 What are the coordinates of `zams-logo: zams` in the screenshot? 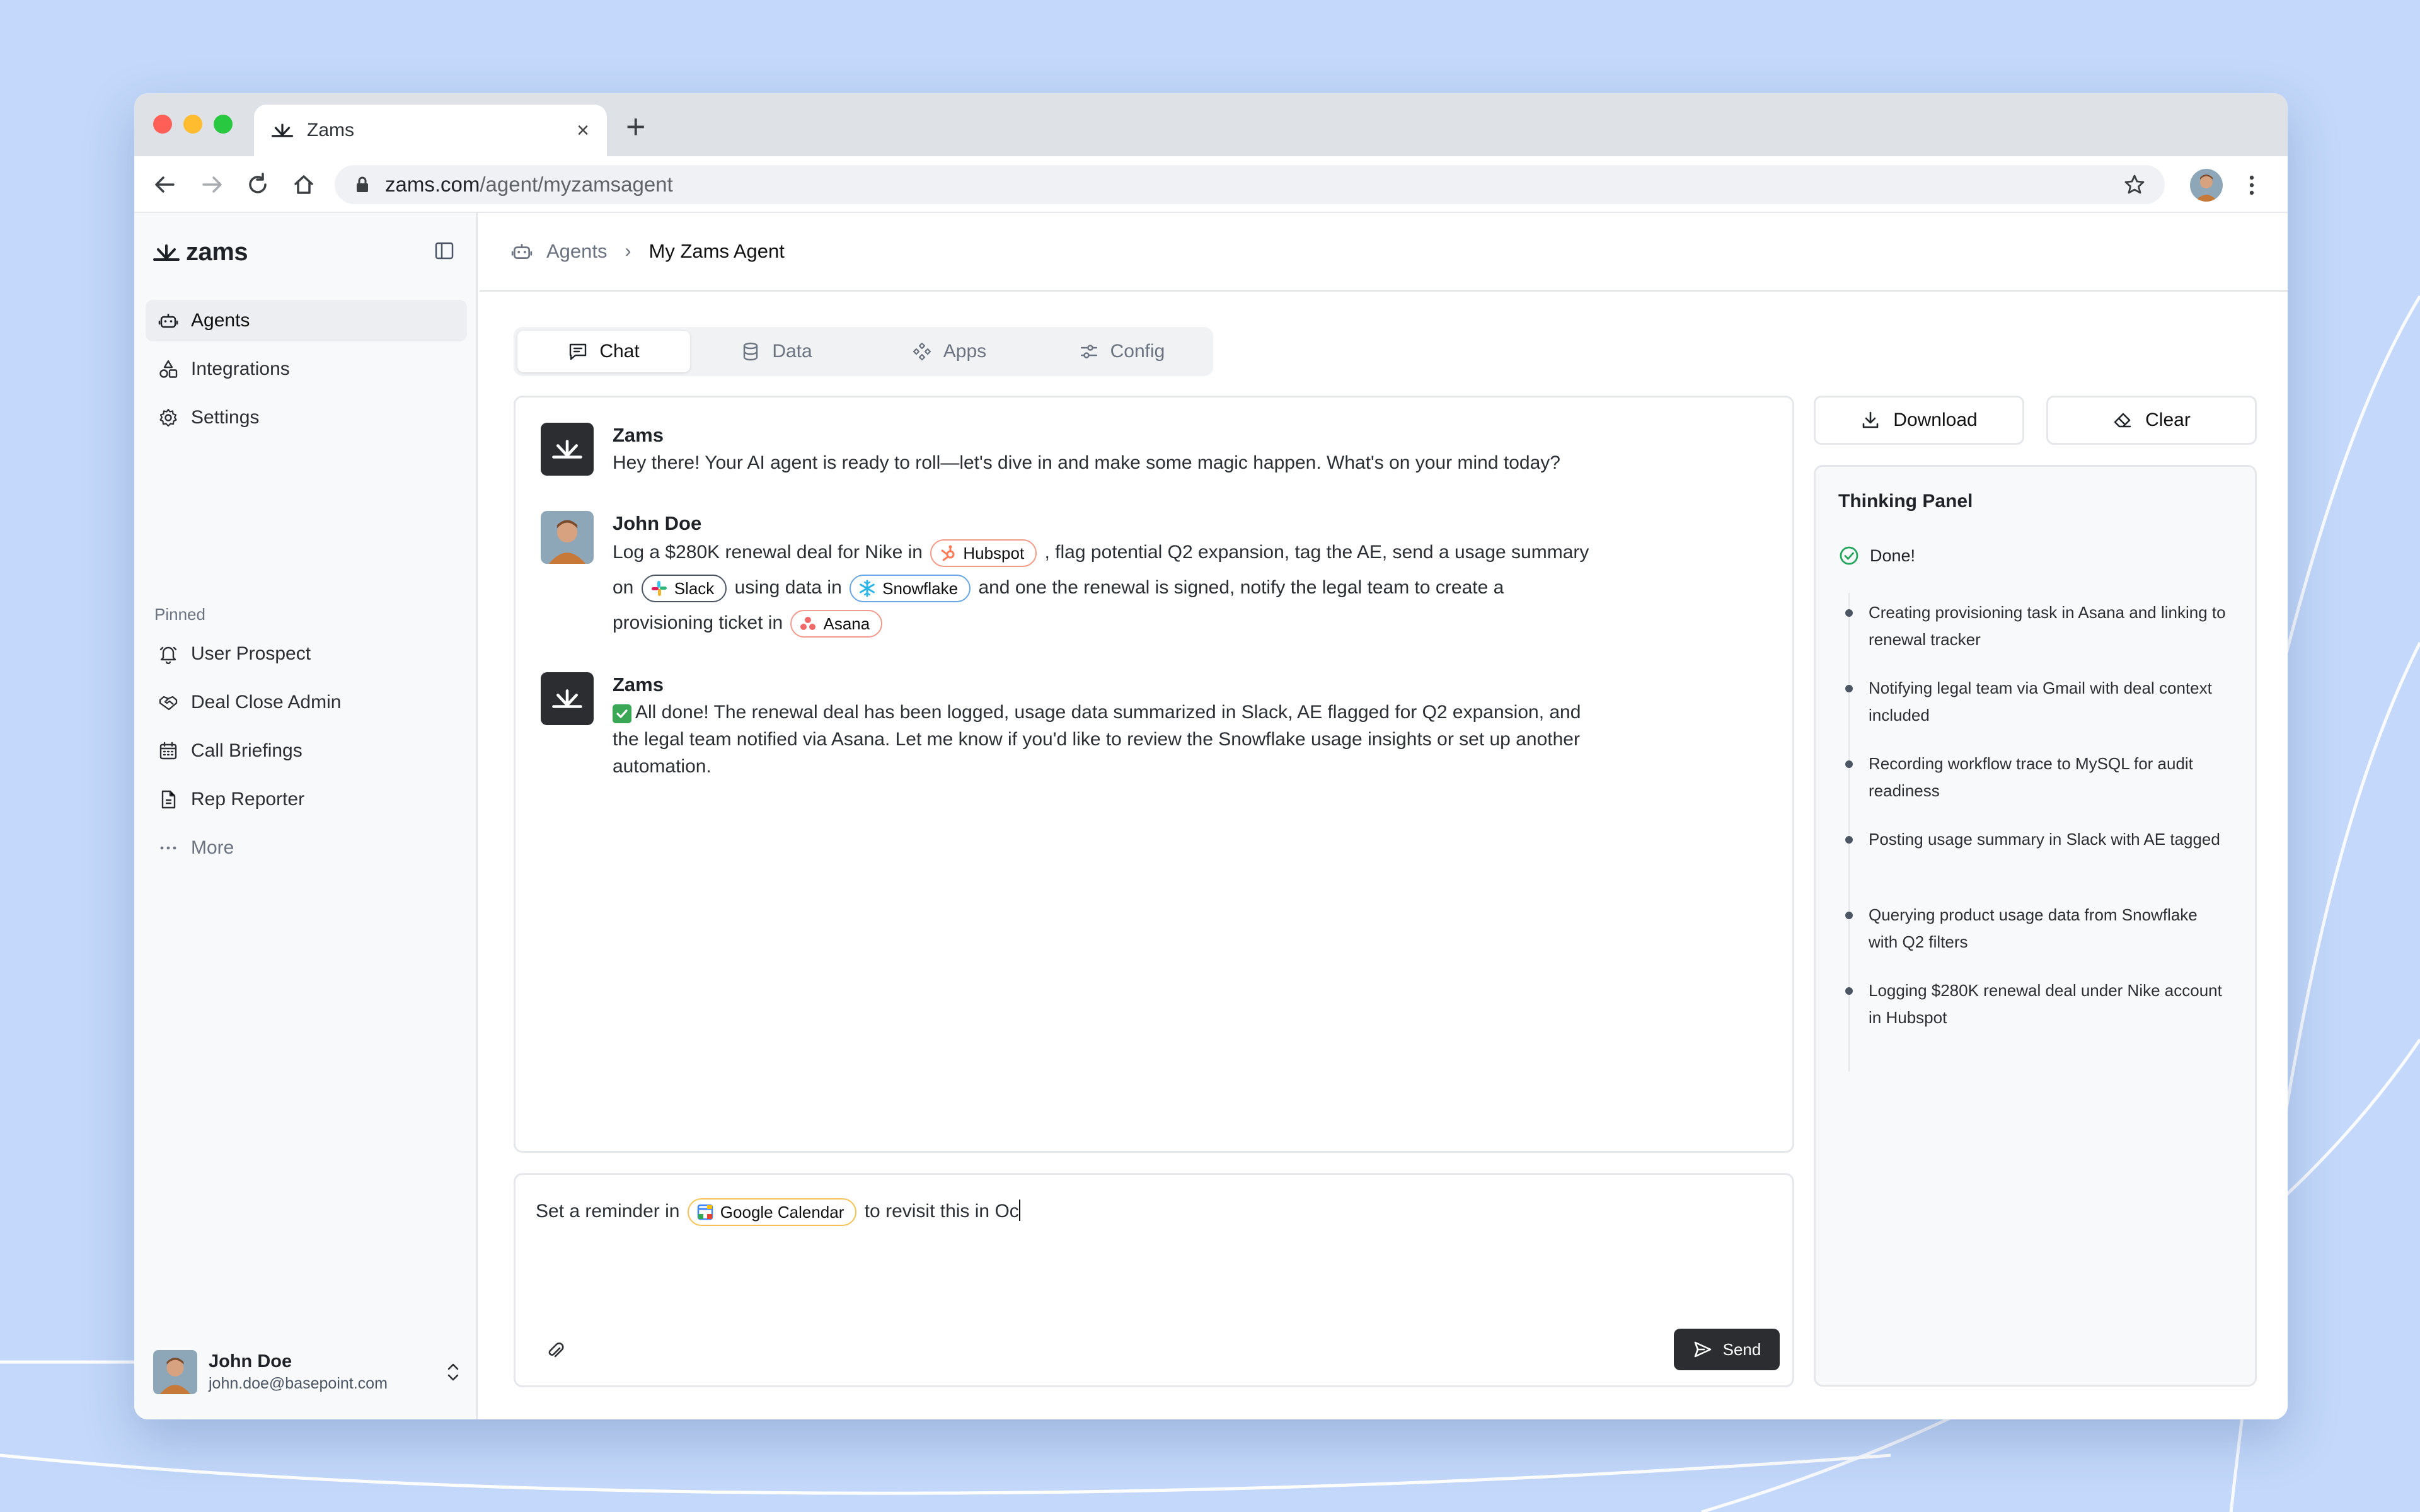 It's located at (200, 252).